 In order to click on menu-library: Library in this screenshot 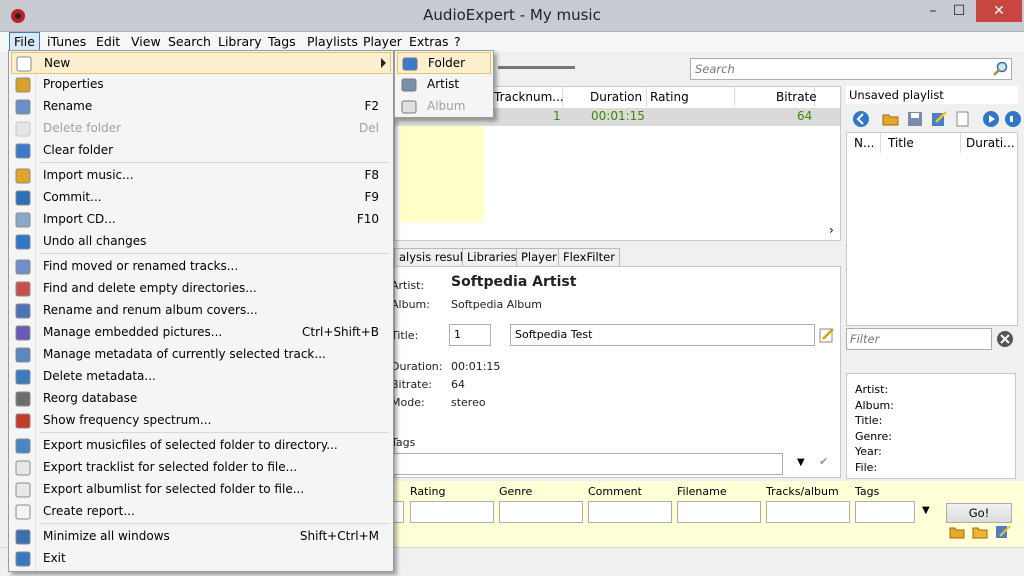, I will do `click(240, 42)`.